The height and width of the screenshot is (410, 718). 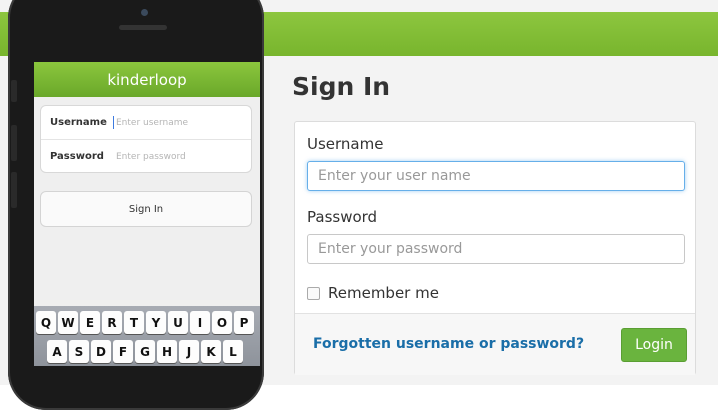 What do you see at coordinates (46, 322) in the screenshot?
I see `key-q: Q` at bounding box center [46, 322].